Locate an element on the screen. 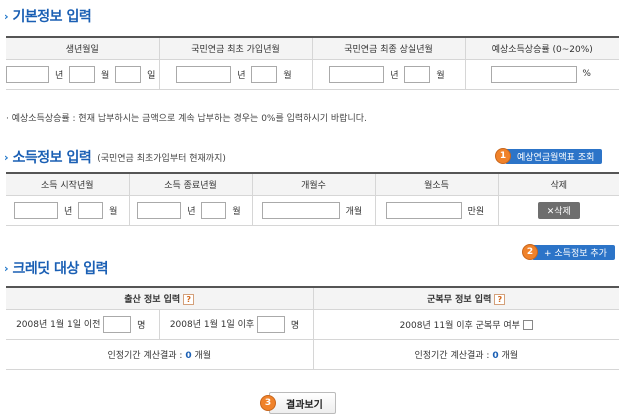  military-label: 2008년 11월 이후 군복무 여부 is located at coordinates (459, 325).